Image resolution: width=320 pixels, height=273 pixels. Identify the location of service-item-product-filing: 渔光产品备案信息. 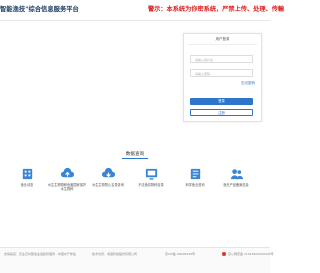
(236, 176).